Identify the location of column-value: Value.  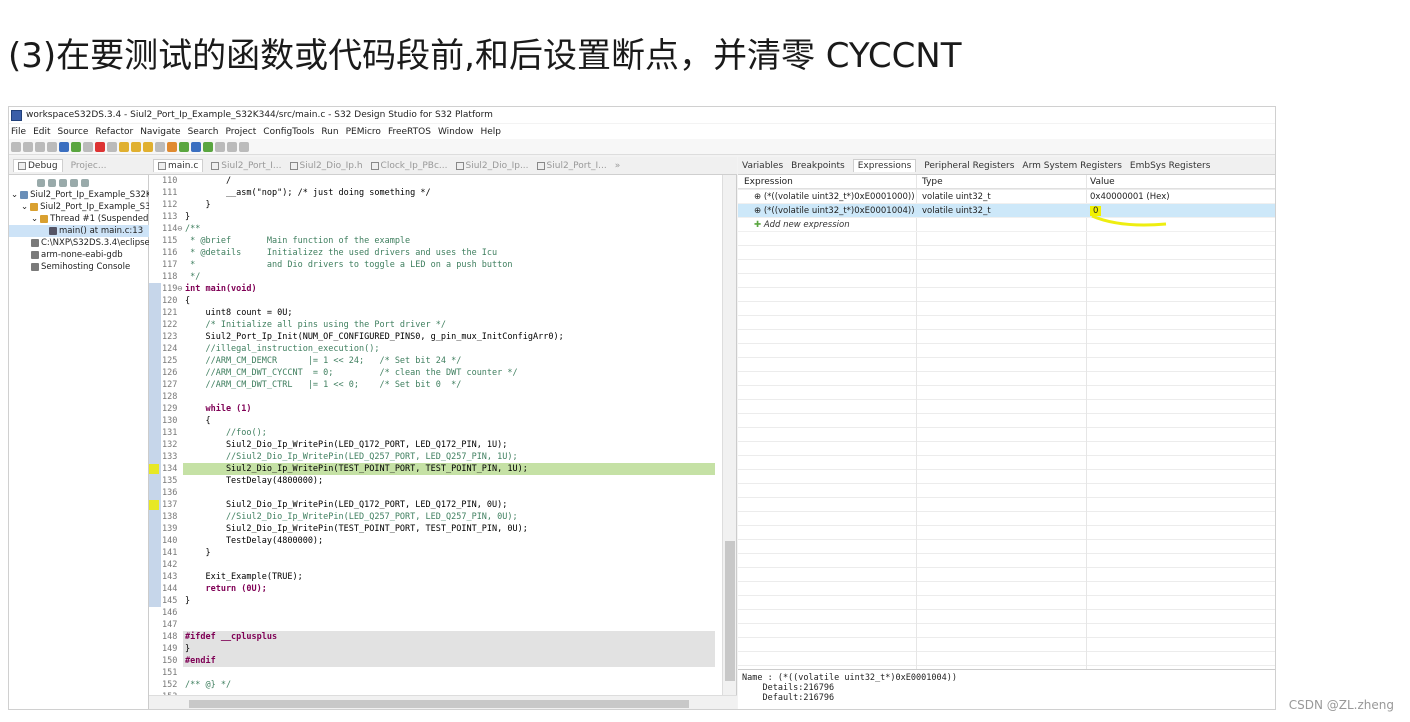
(1180, 182).